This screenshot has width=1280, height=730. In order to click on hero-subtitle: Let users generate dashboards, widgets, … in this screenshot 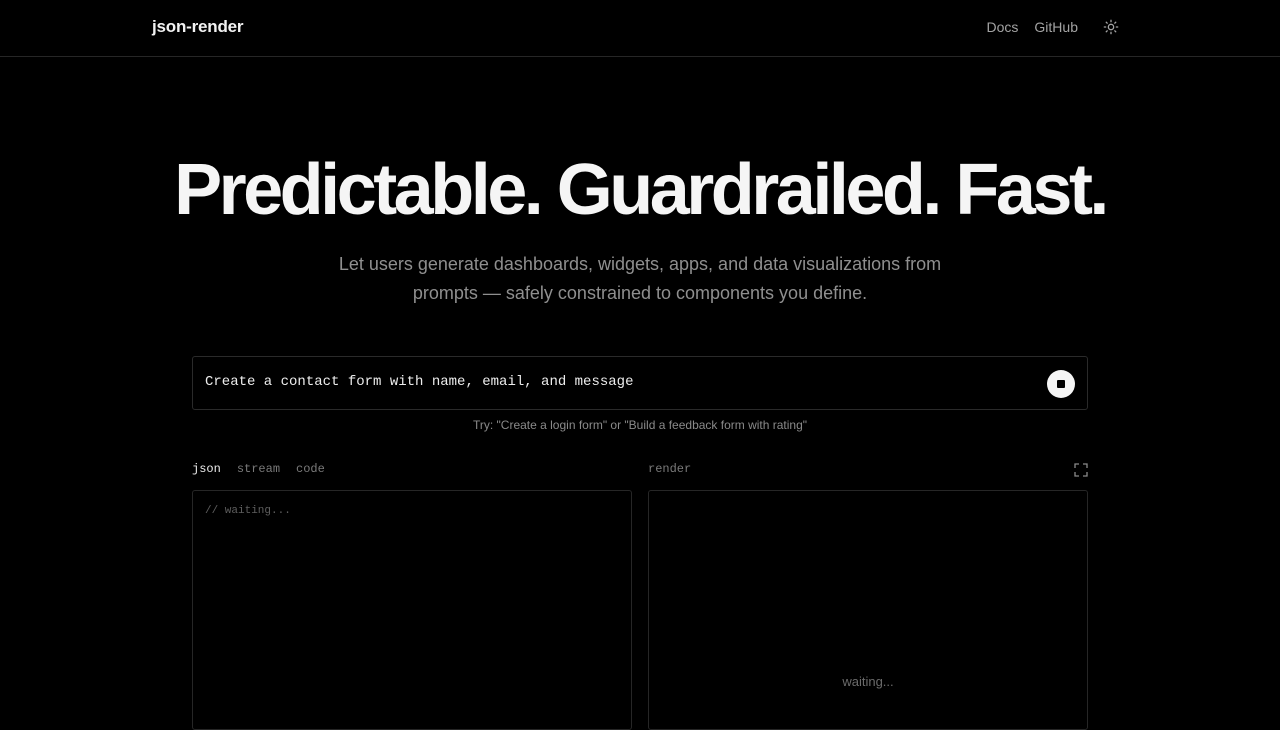, I will do `click(640, 278)`.